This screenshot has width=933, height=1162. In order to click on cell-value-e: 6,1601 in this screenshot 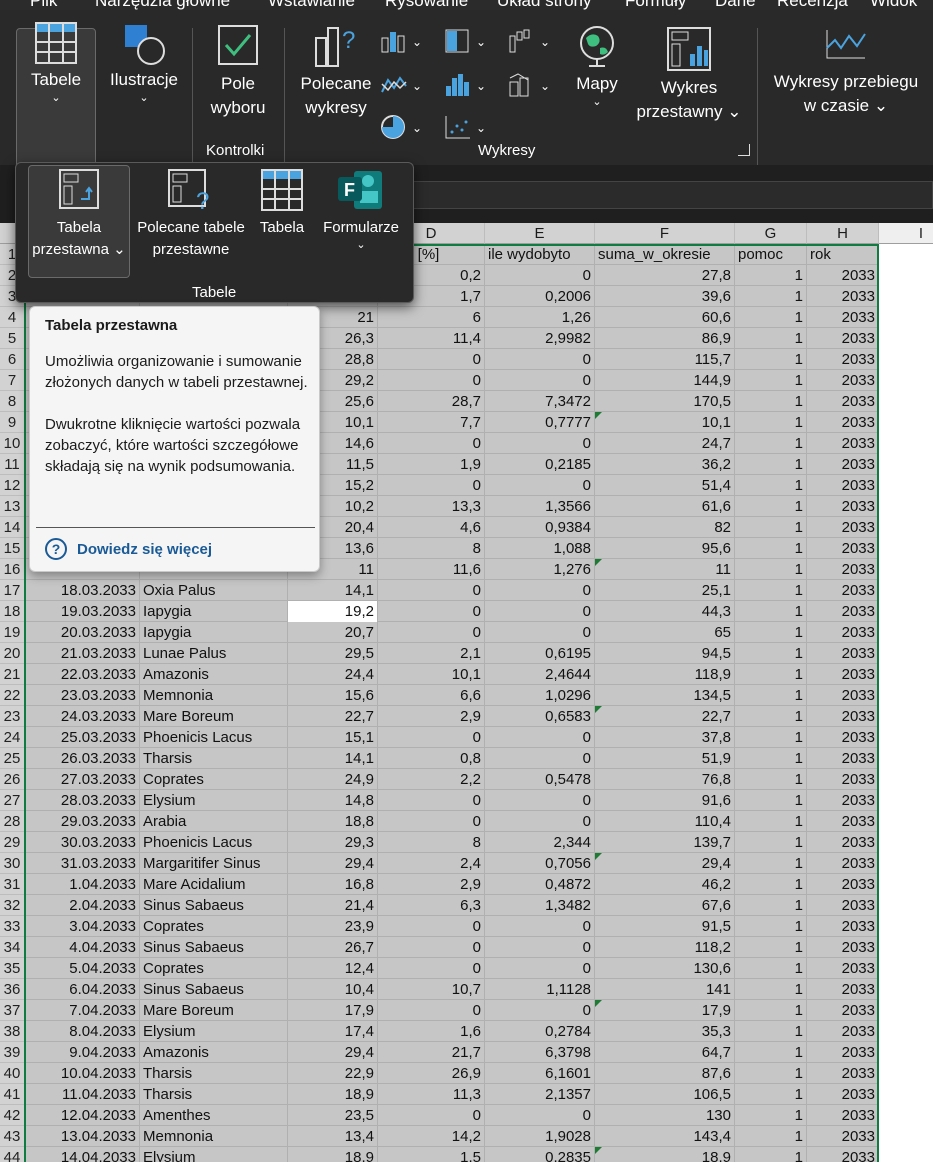, I will do `click(540, 1073)`.